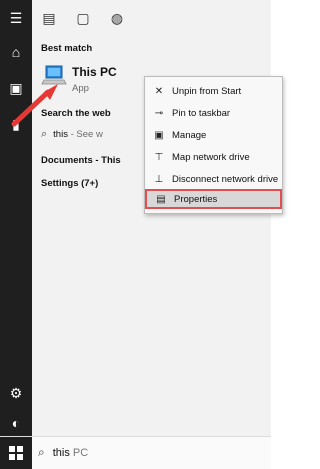 The width and height of the screenshot is (320, 469). I want to click on windows-start-button, so click(16, 453).